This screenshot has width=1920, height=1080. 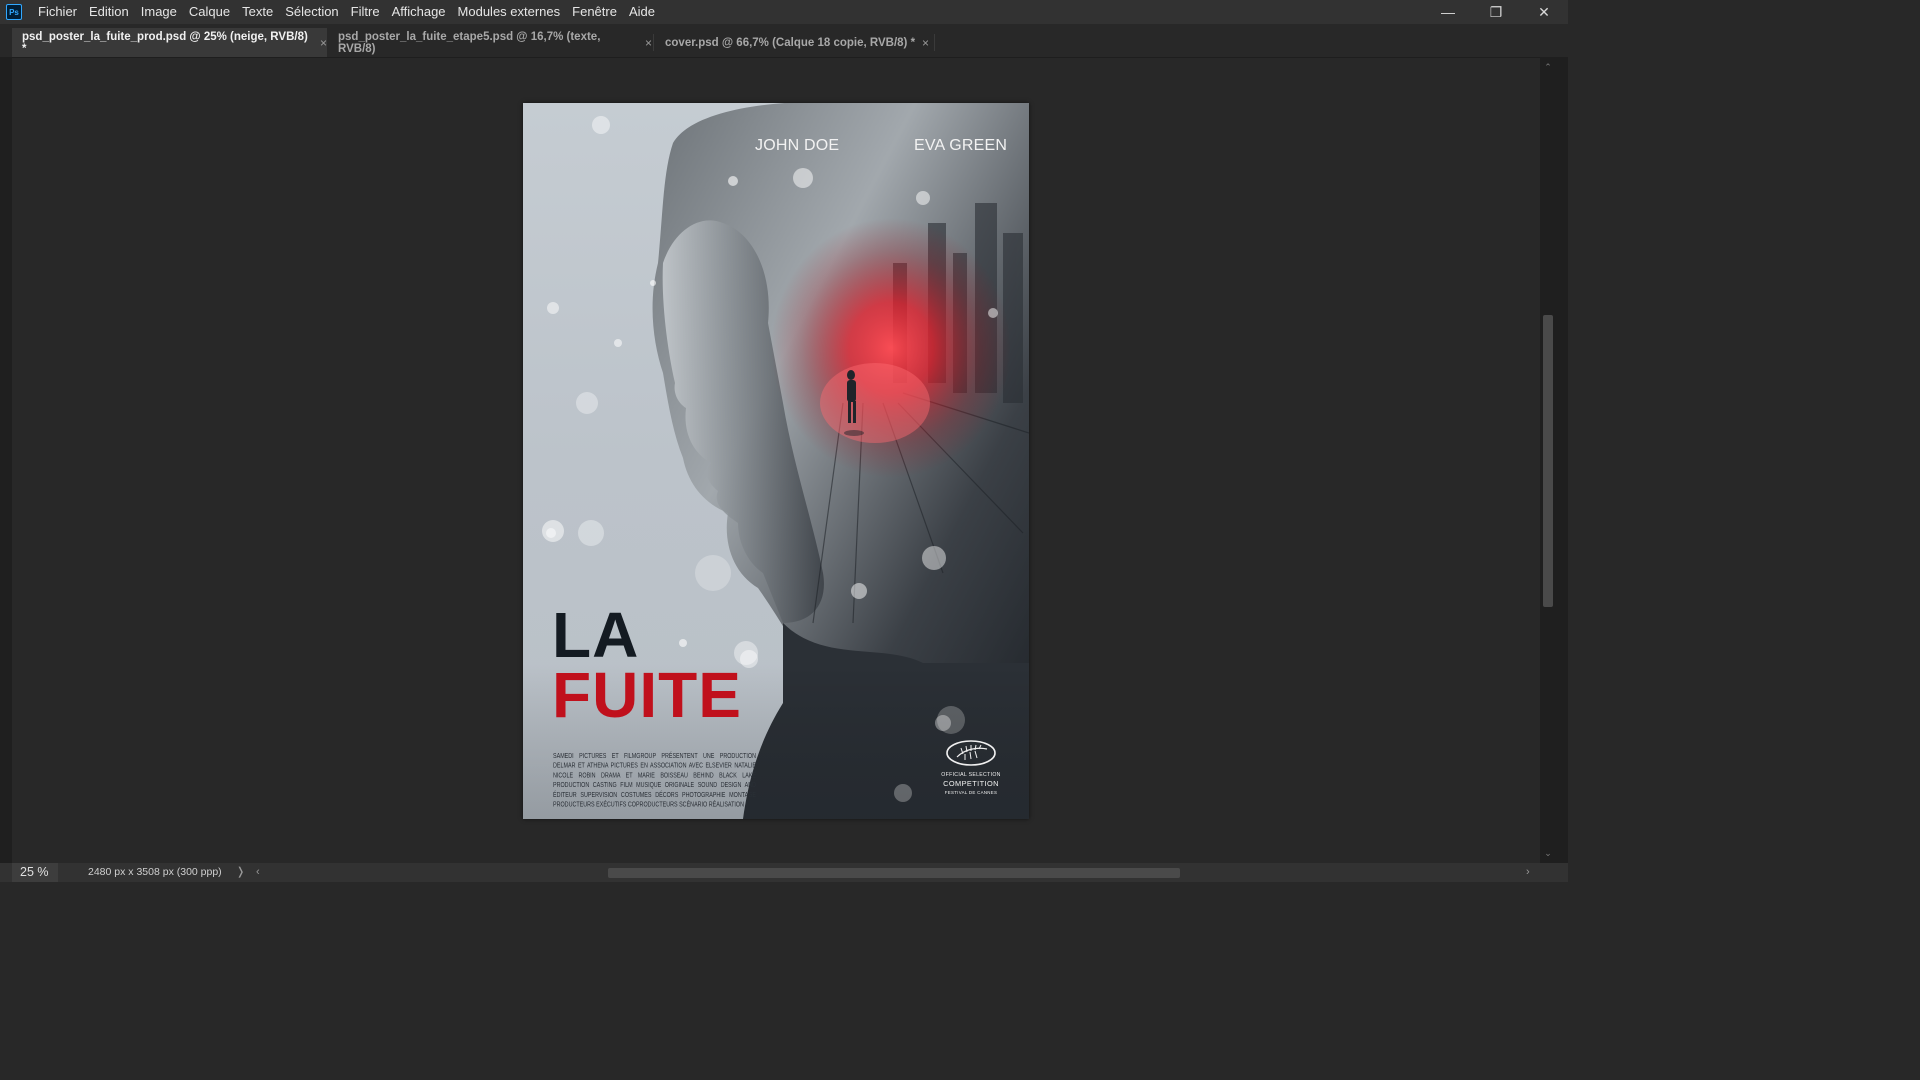 What do you see at coordinates (209, 12) in the screenshot?
I see `menu-calque: Calque` at bounding box center [209, 12].